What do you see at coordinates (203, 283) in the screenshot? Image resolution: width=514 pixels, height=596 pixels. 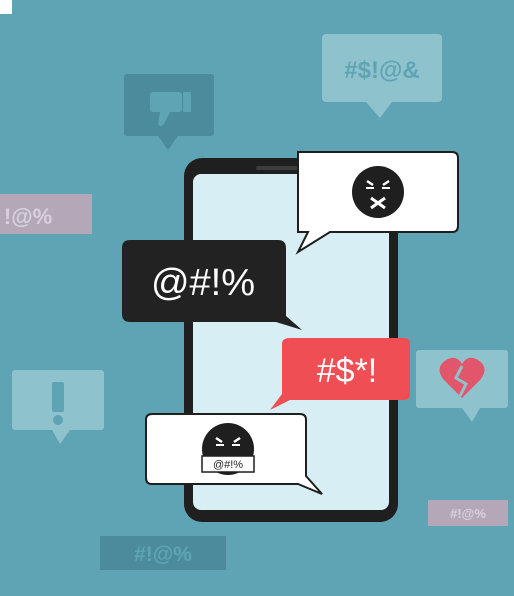 I see `dark-bubble-text: @#!%` at bounding box center [203, 283].